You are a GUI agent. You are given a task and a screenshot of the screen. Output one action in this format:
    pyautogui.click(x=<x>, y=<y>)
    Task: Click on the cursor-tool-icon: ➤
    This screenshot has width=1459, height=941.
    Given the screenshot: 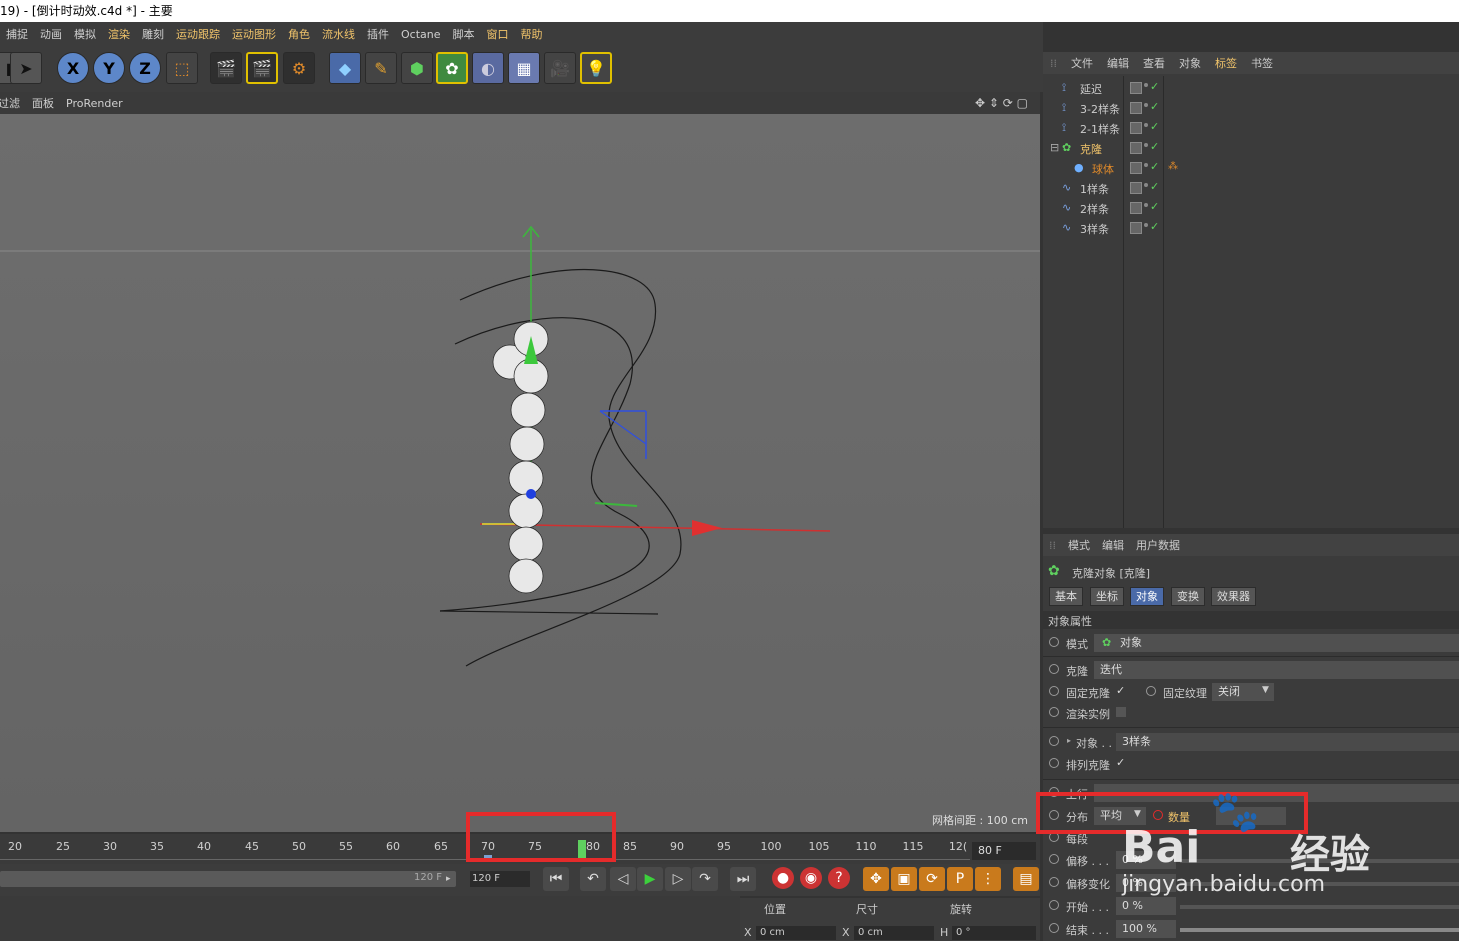 What is the action you would take?
    pyautogui.click(x=26, y=68)
    